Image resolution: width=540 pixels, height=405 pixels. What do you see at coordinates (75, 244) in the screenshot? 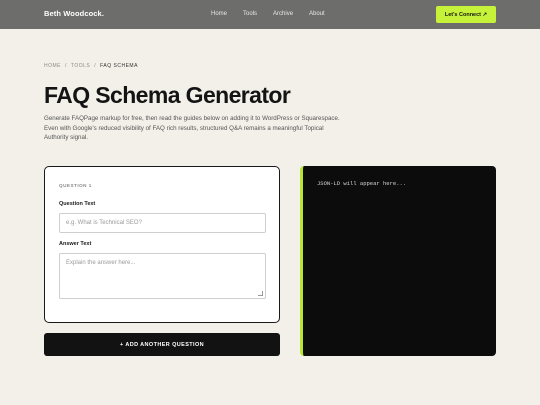
I see `answer-text-label: Answer Text` at bounding box center [75, 244].